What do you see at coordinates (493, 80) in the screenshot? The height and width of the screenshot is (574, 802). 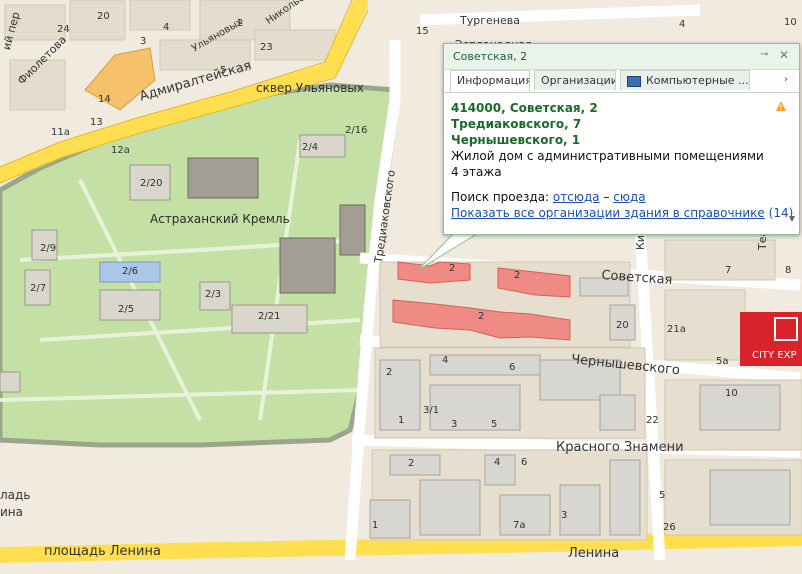 I see `tab-information-label: Информация` at bounding box center [493, 80].